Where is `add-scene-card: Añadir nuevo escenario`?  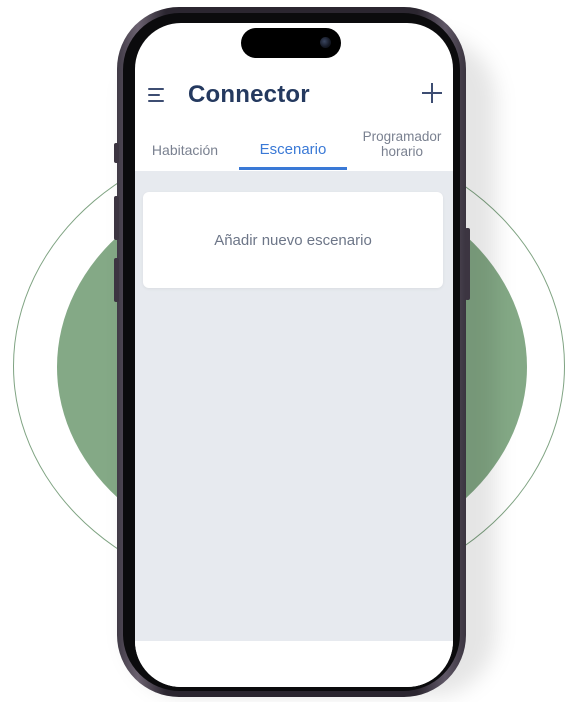
add-scene-card: Añadir nuevo escenario is located at coordinates (293, 240).